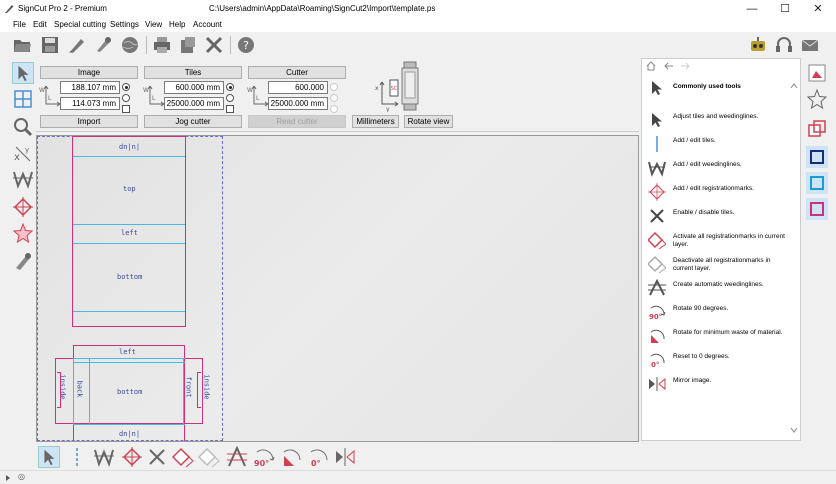 The width and height of the screenshot is (836, 484). What do you see at coordinates (22, 45) in the screenshot?
I see `open-folder-icon` at bounding box center [22, 45].